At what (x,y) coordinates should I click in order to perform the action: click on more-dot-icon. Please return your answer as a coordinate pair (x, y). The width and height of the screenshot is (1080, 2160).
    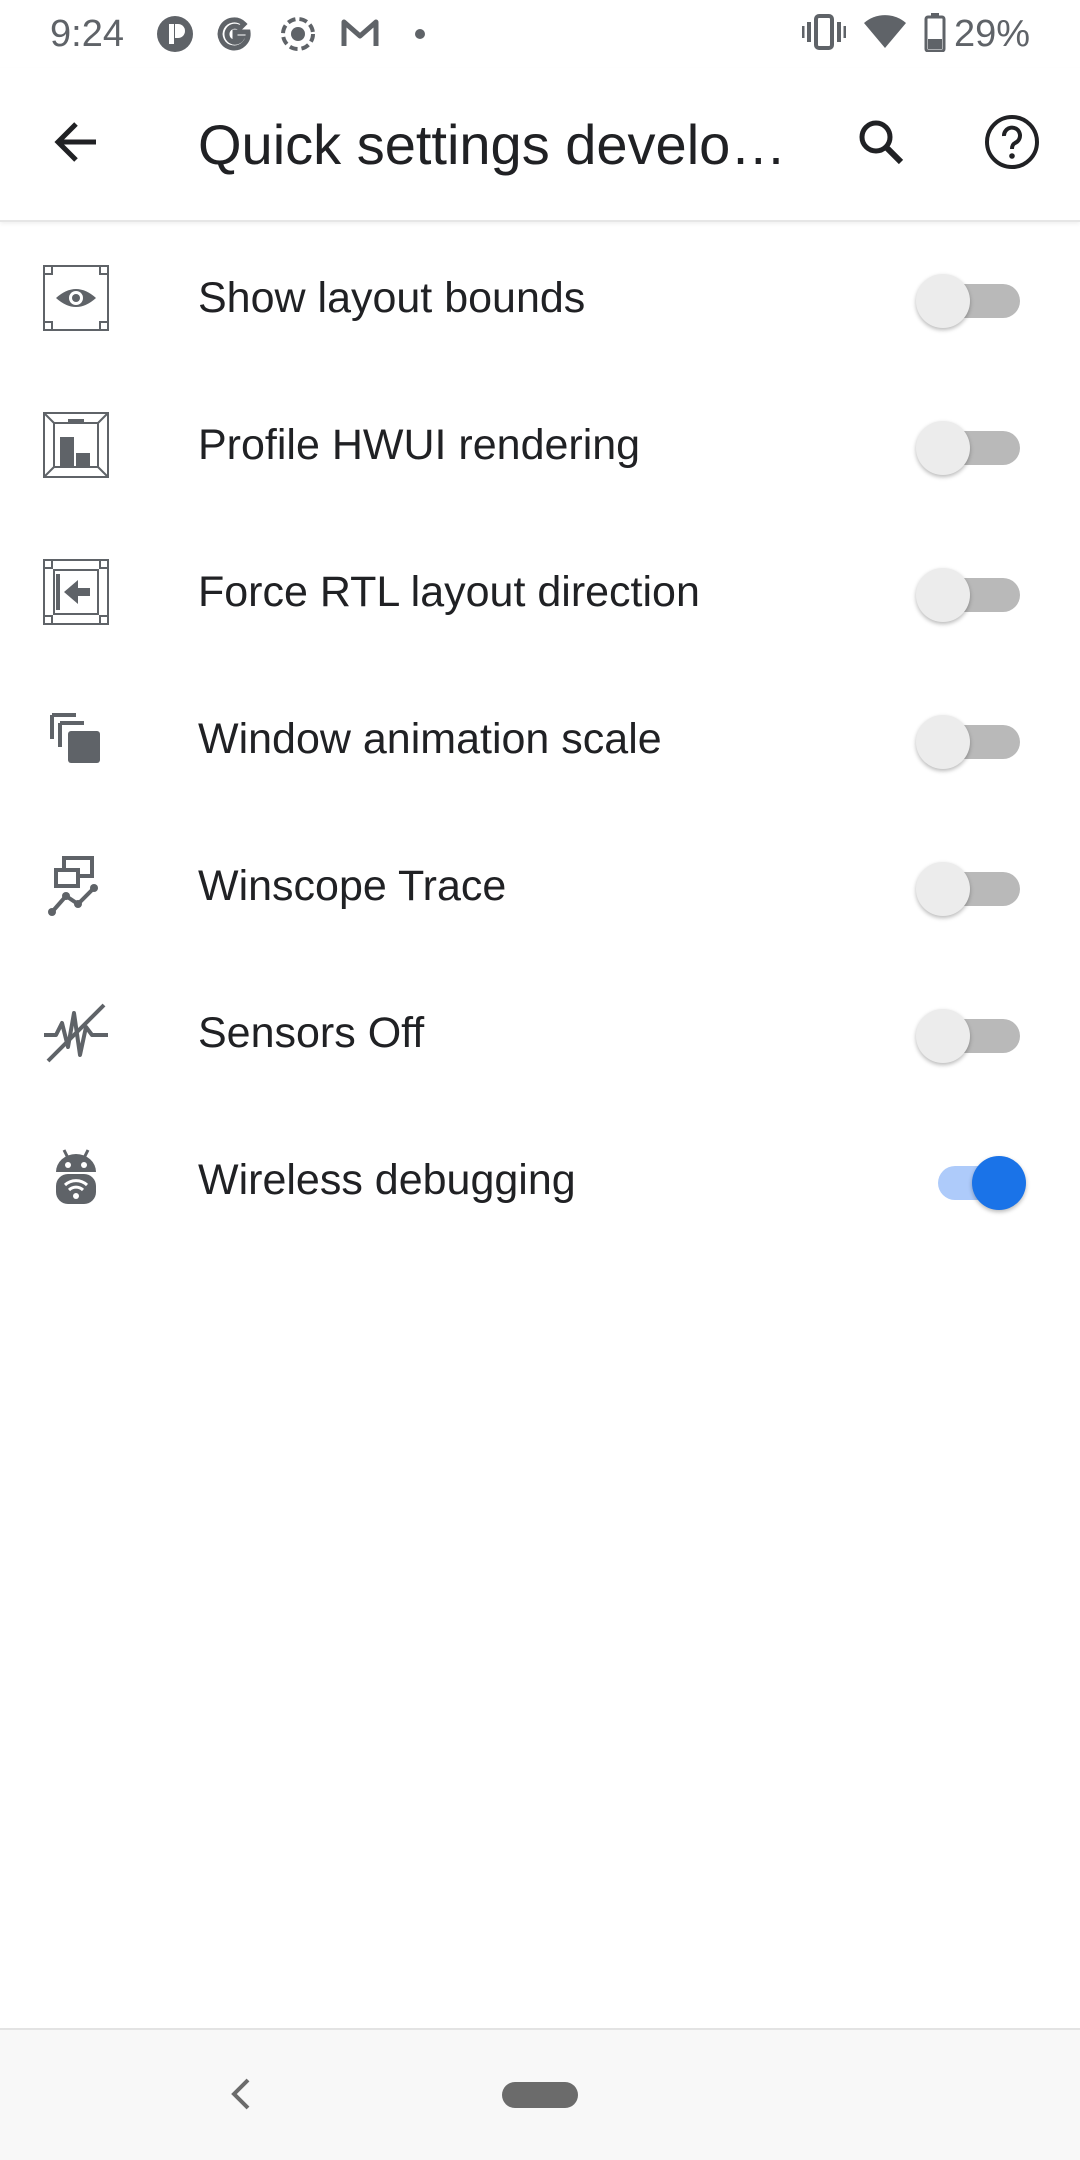
    Looking at the image, I should click on (420, 34).